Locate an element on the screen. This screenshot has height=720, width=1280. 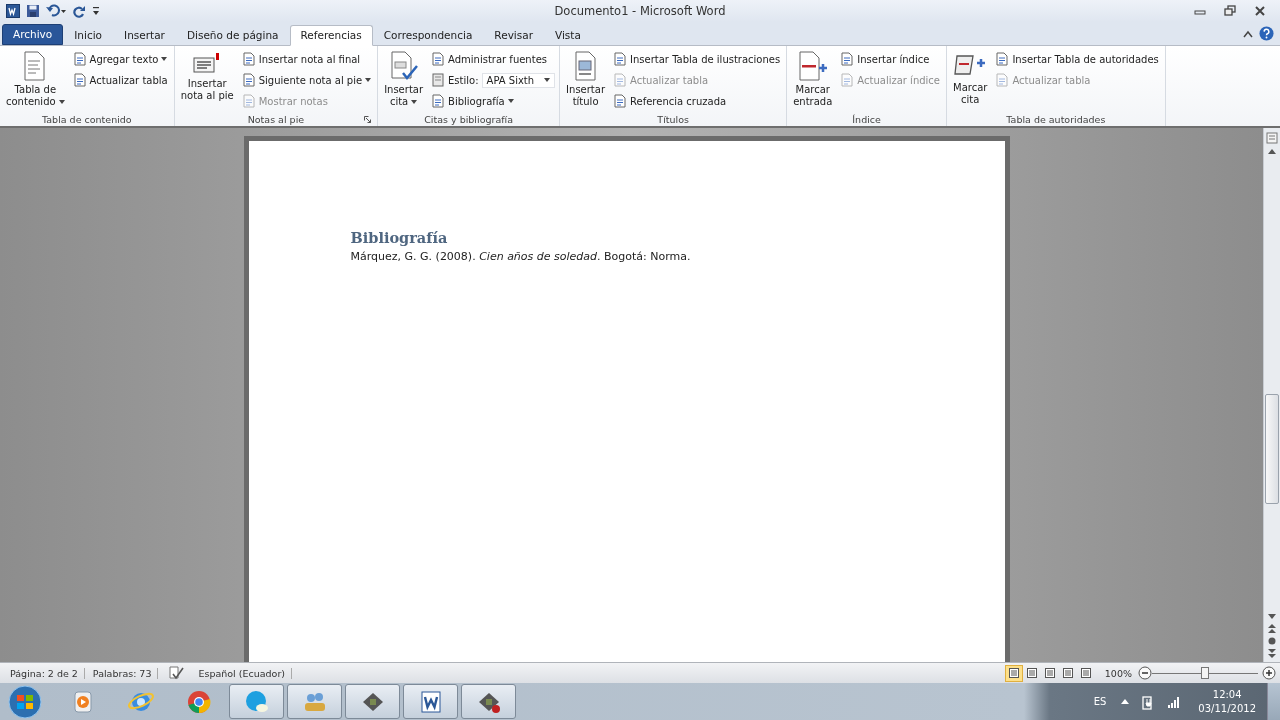
chat-bubble-icon is located at coordinates (256, 701).